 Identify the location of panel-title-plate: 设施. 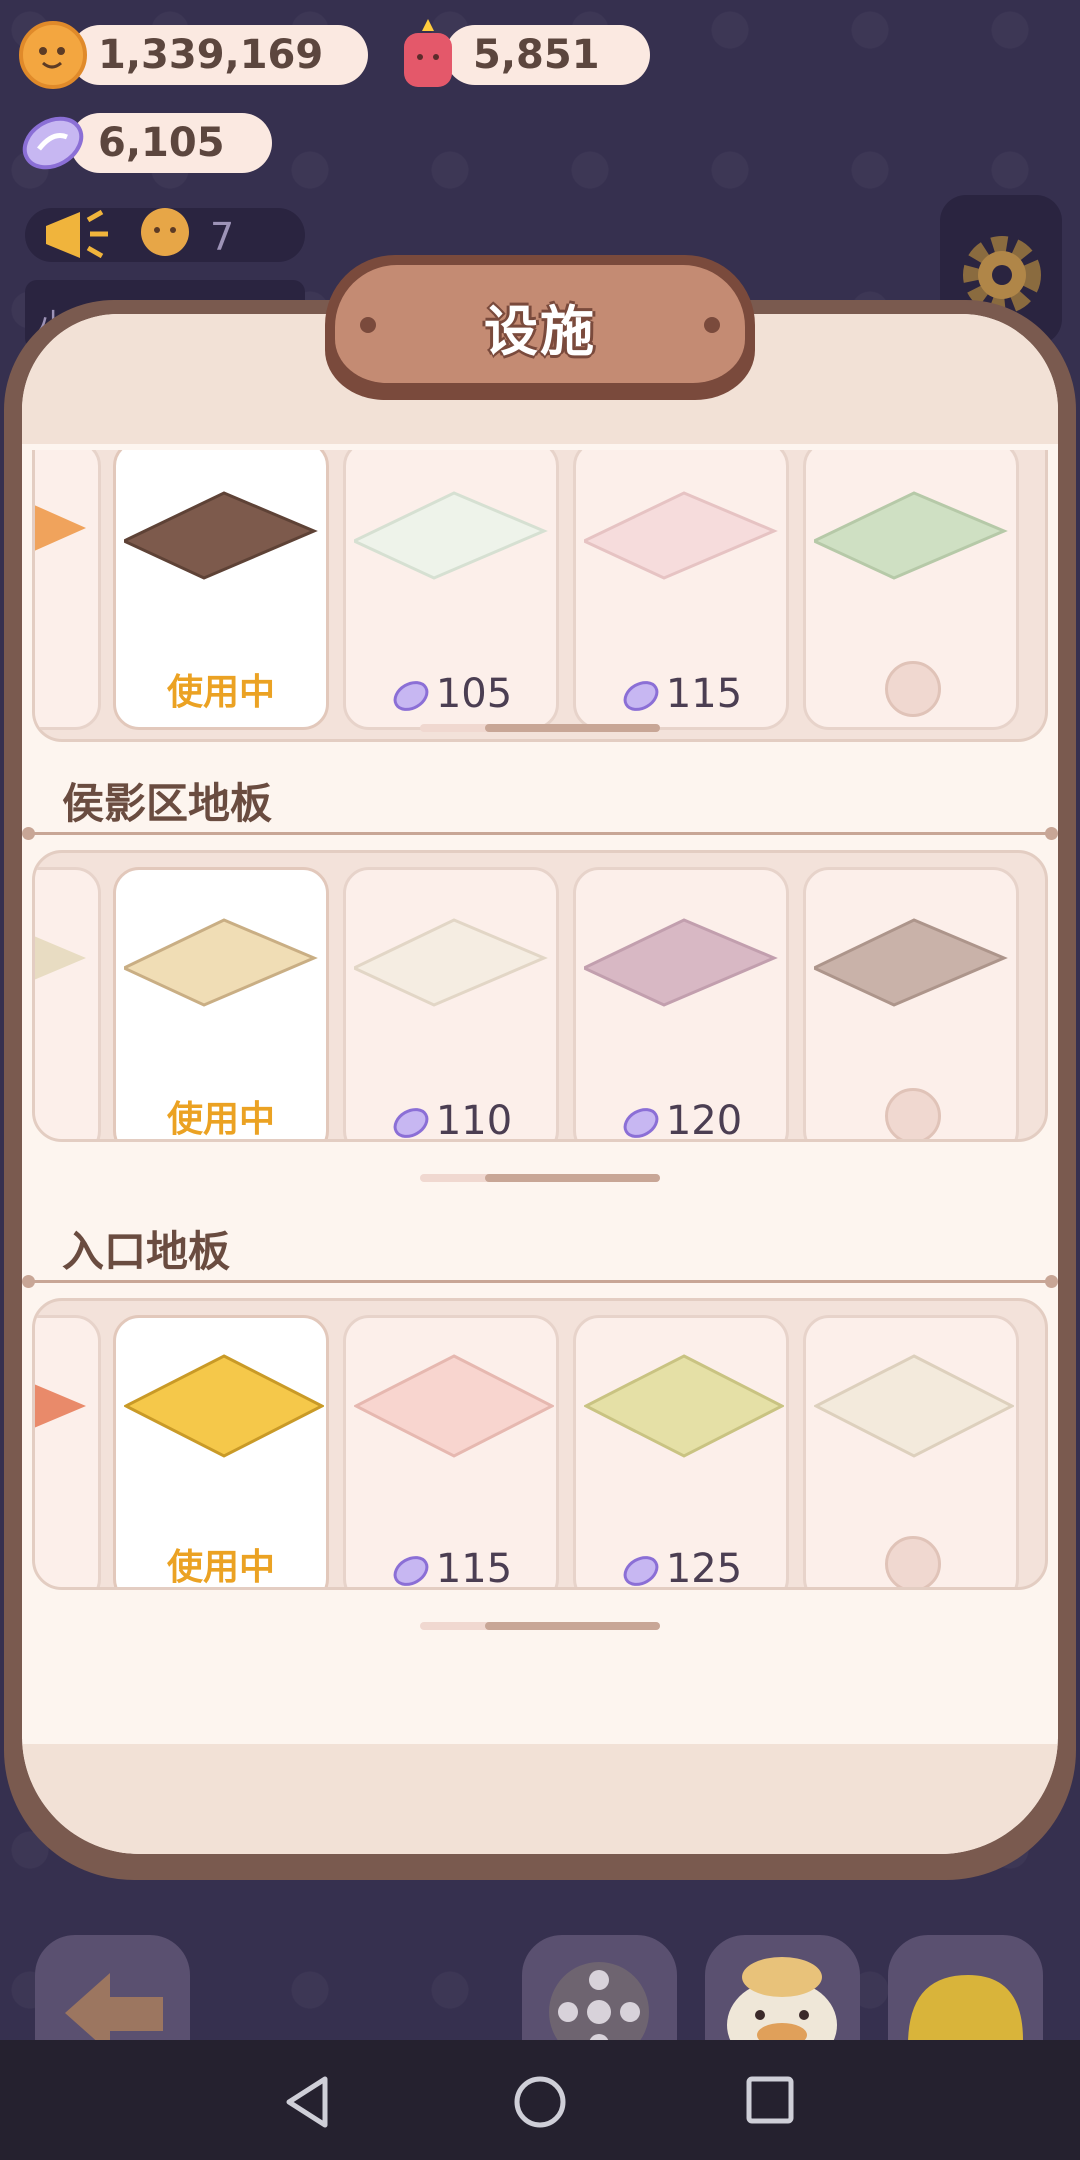
(540, 327).